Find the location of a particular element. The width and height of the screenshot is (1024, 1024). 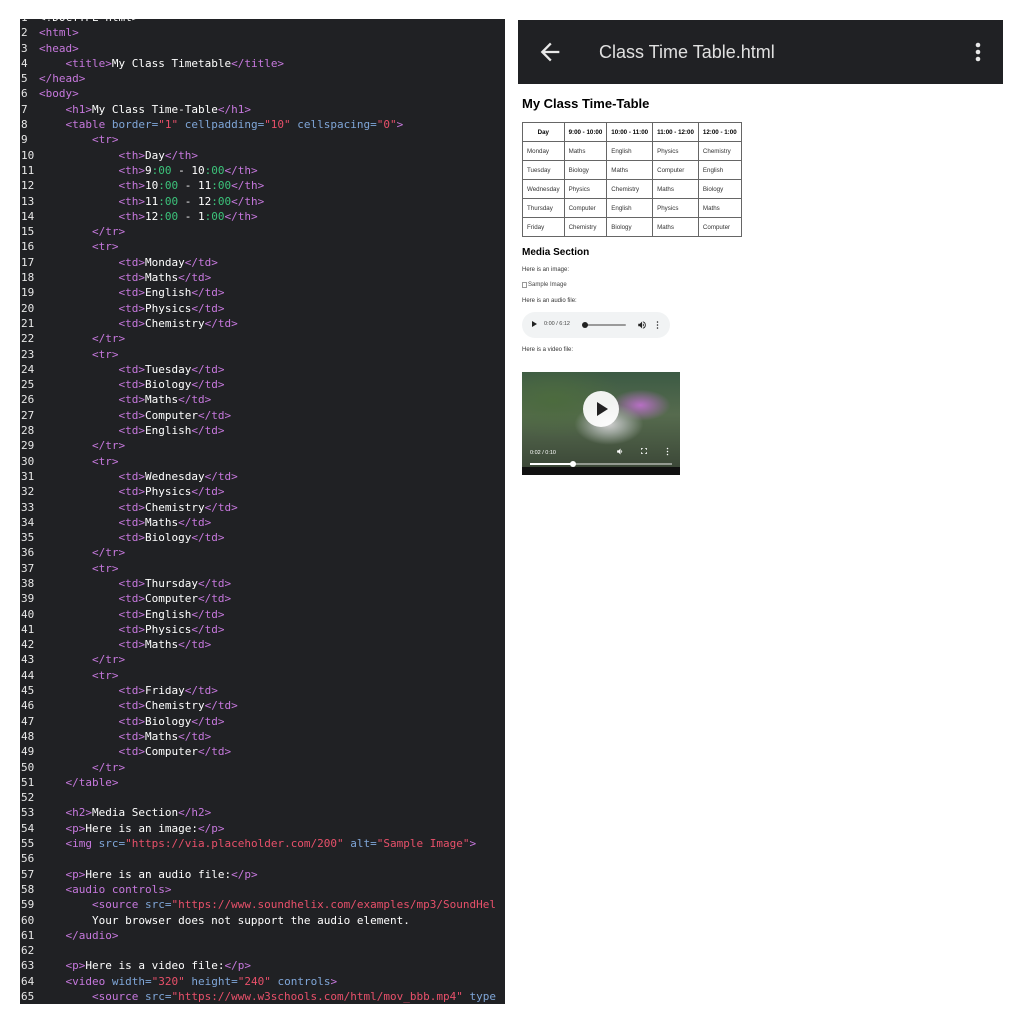

code-line: 53 <h2>Media Section</h2> is located at coordinates (262, 812).